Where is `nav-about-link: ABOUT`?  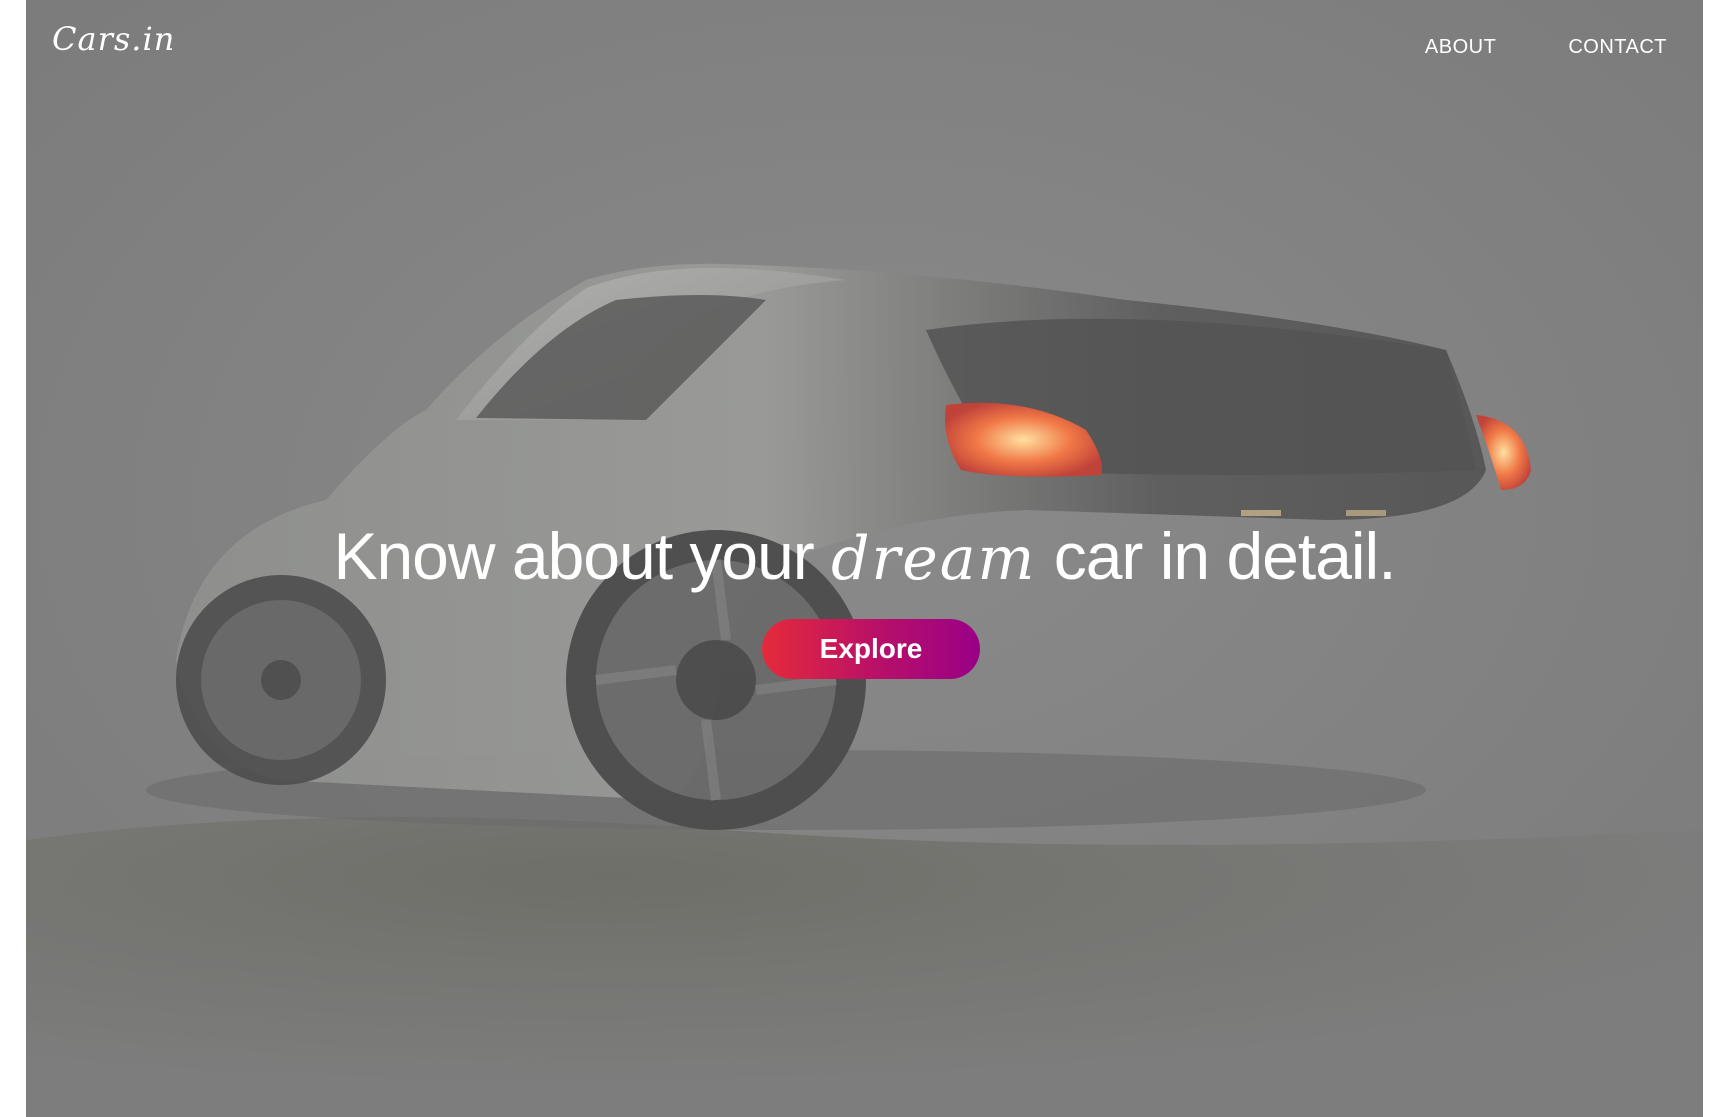 nav-about-link: ABOUT is located at coordinates (1460, 47).